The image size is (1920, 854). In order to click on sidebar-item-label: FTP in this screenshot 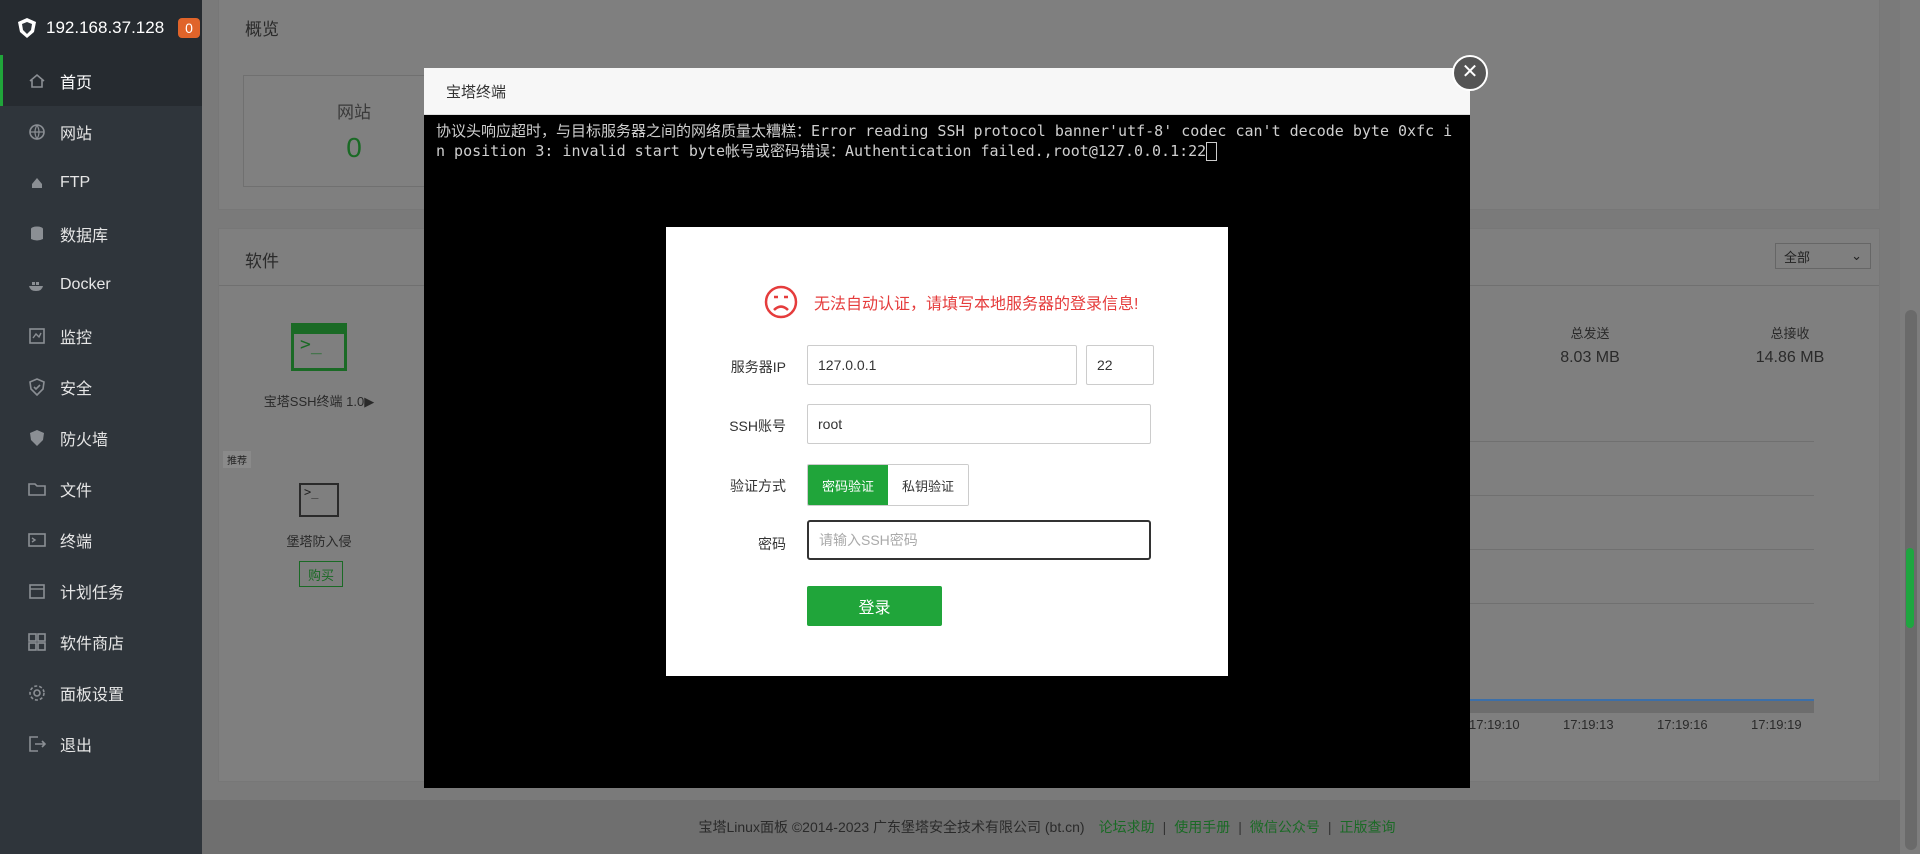, I will do `click(75, 182)`.